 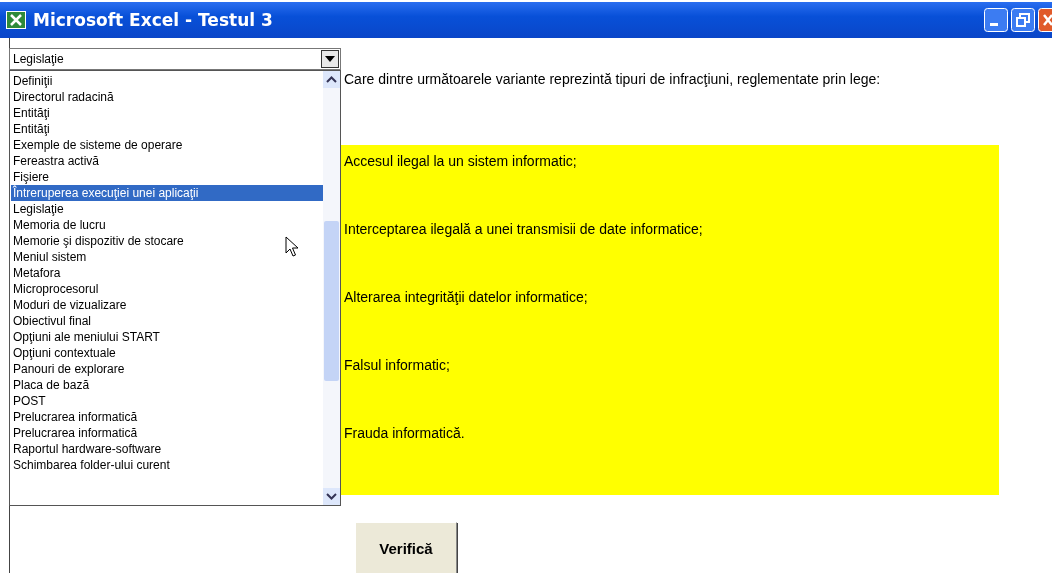 What do you see at coordinates (167, 273) in the screenshot?
I see `list-item: Metafora` at bounding box center [167, 273].